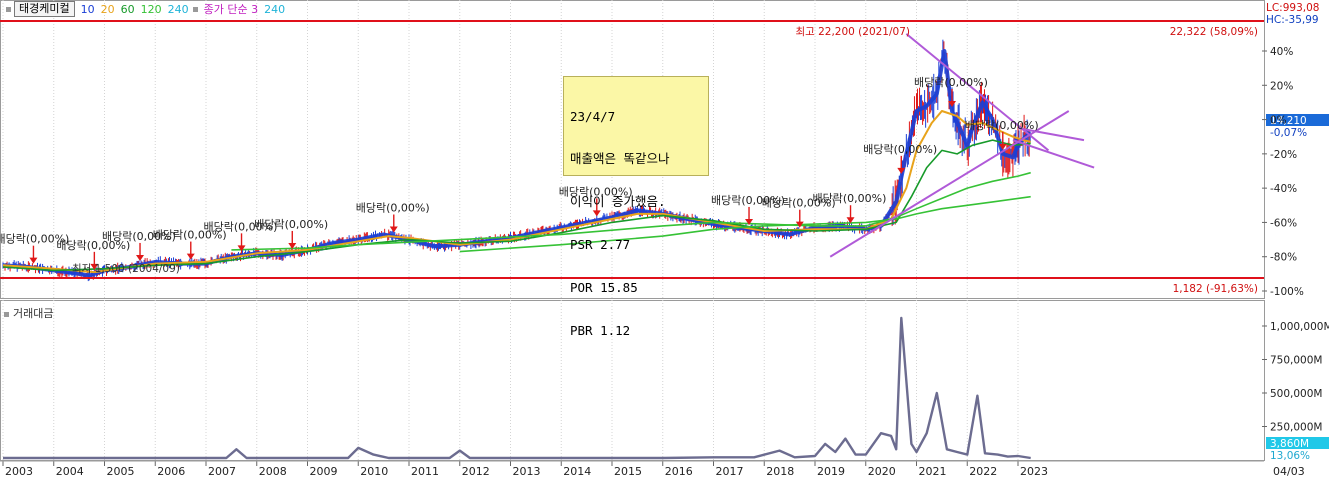  Describe the element at coordinates (1295, 377) in the screenshot. I see `volume-axis: 1,000,000M 750,000M 500,000M 250,000M` at that location.